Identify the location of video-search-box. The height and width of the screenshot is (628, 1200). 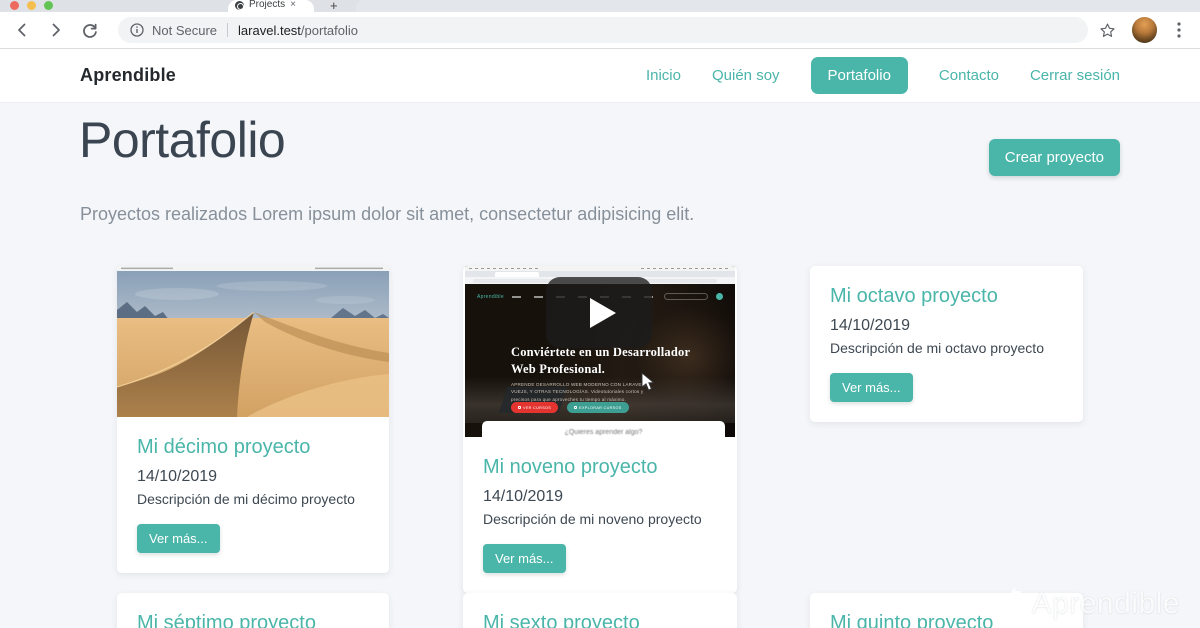
(686, 296).